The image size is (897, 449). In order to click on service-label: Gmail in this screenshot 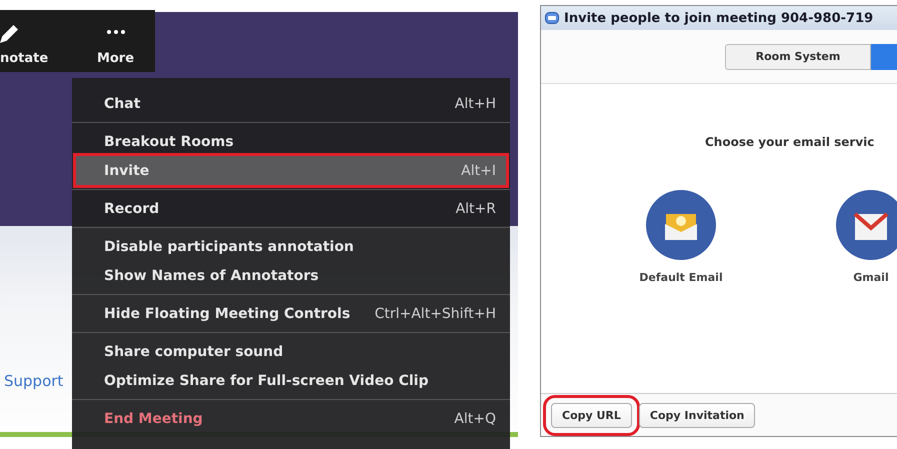, I will do `click(871, 277)`.